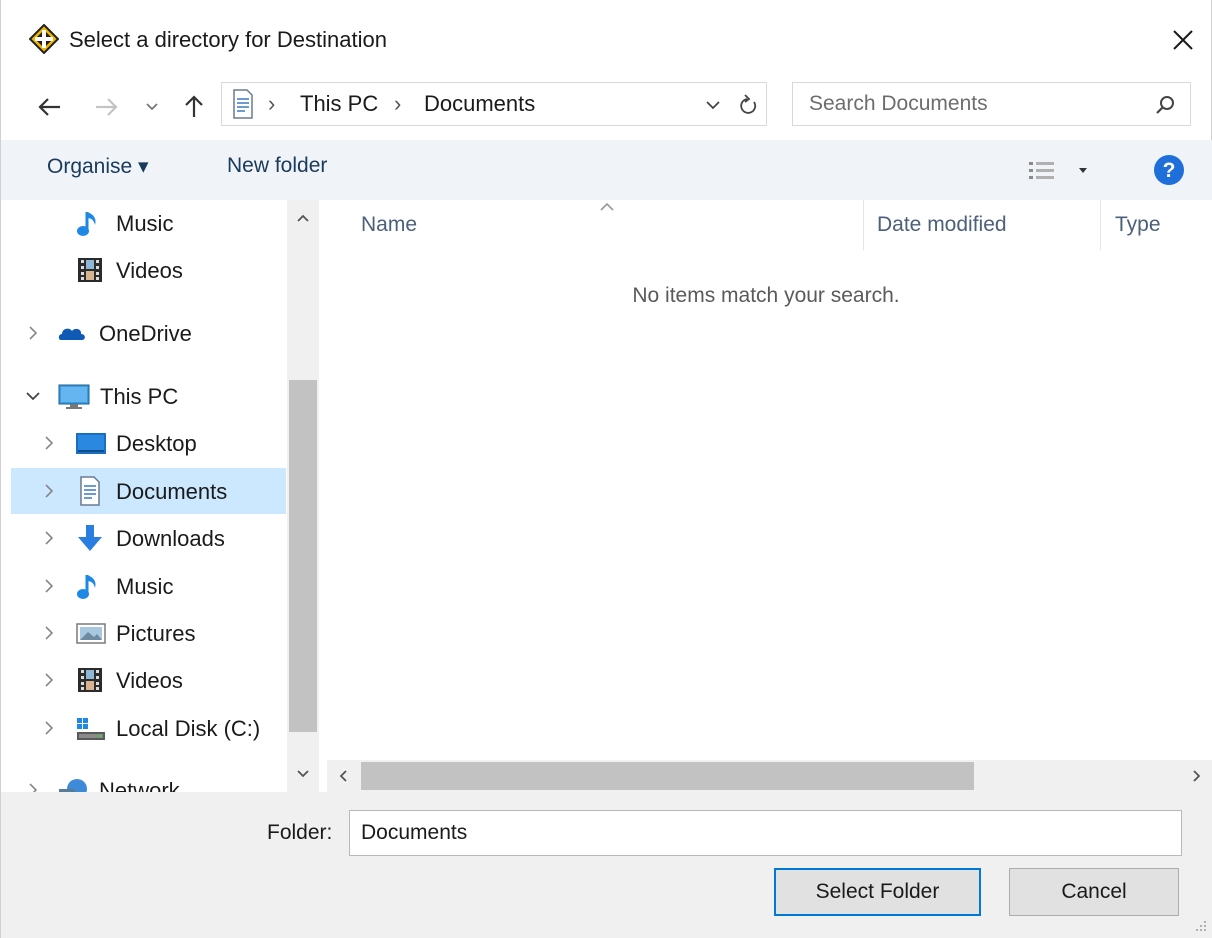 The height and width of the screenshot is (938, 1212). I want to click on help-button: ?, so click(1169, 172).